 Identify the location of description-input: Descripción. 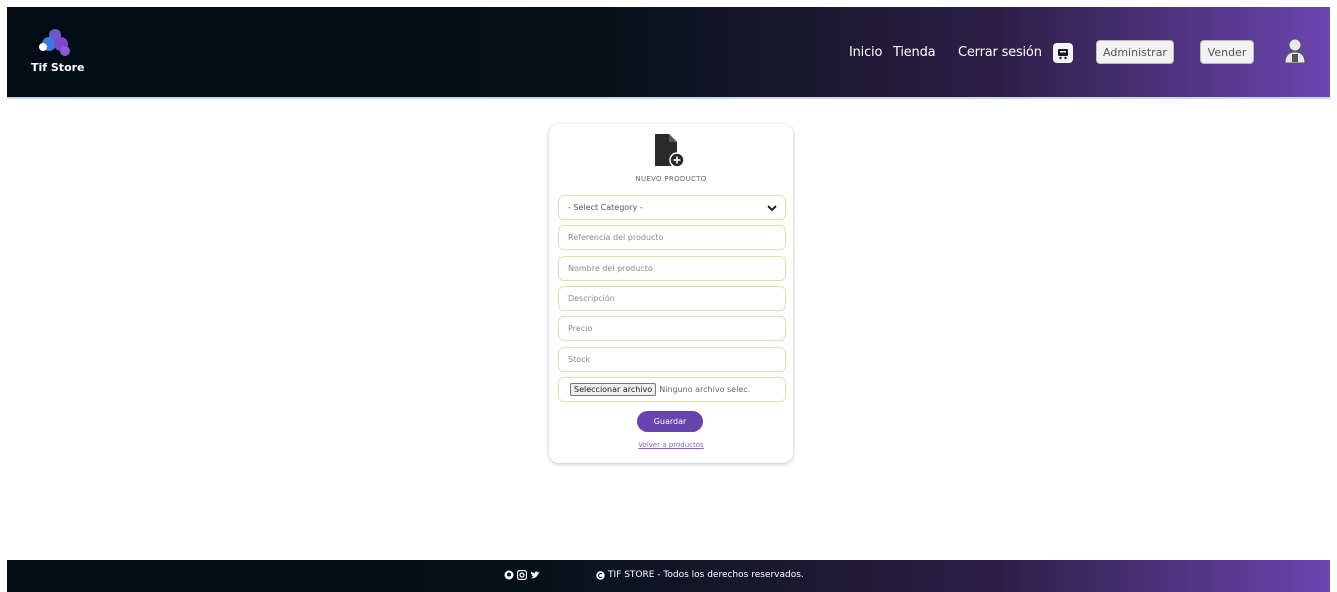
(672, 298).